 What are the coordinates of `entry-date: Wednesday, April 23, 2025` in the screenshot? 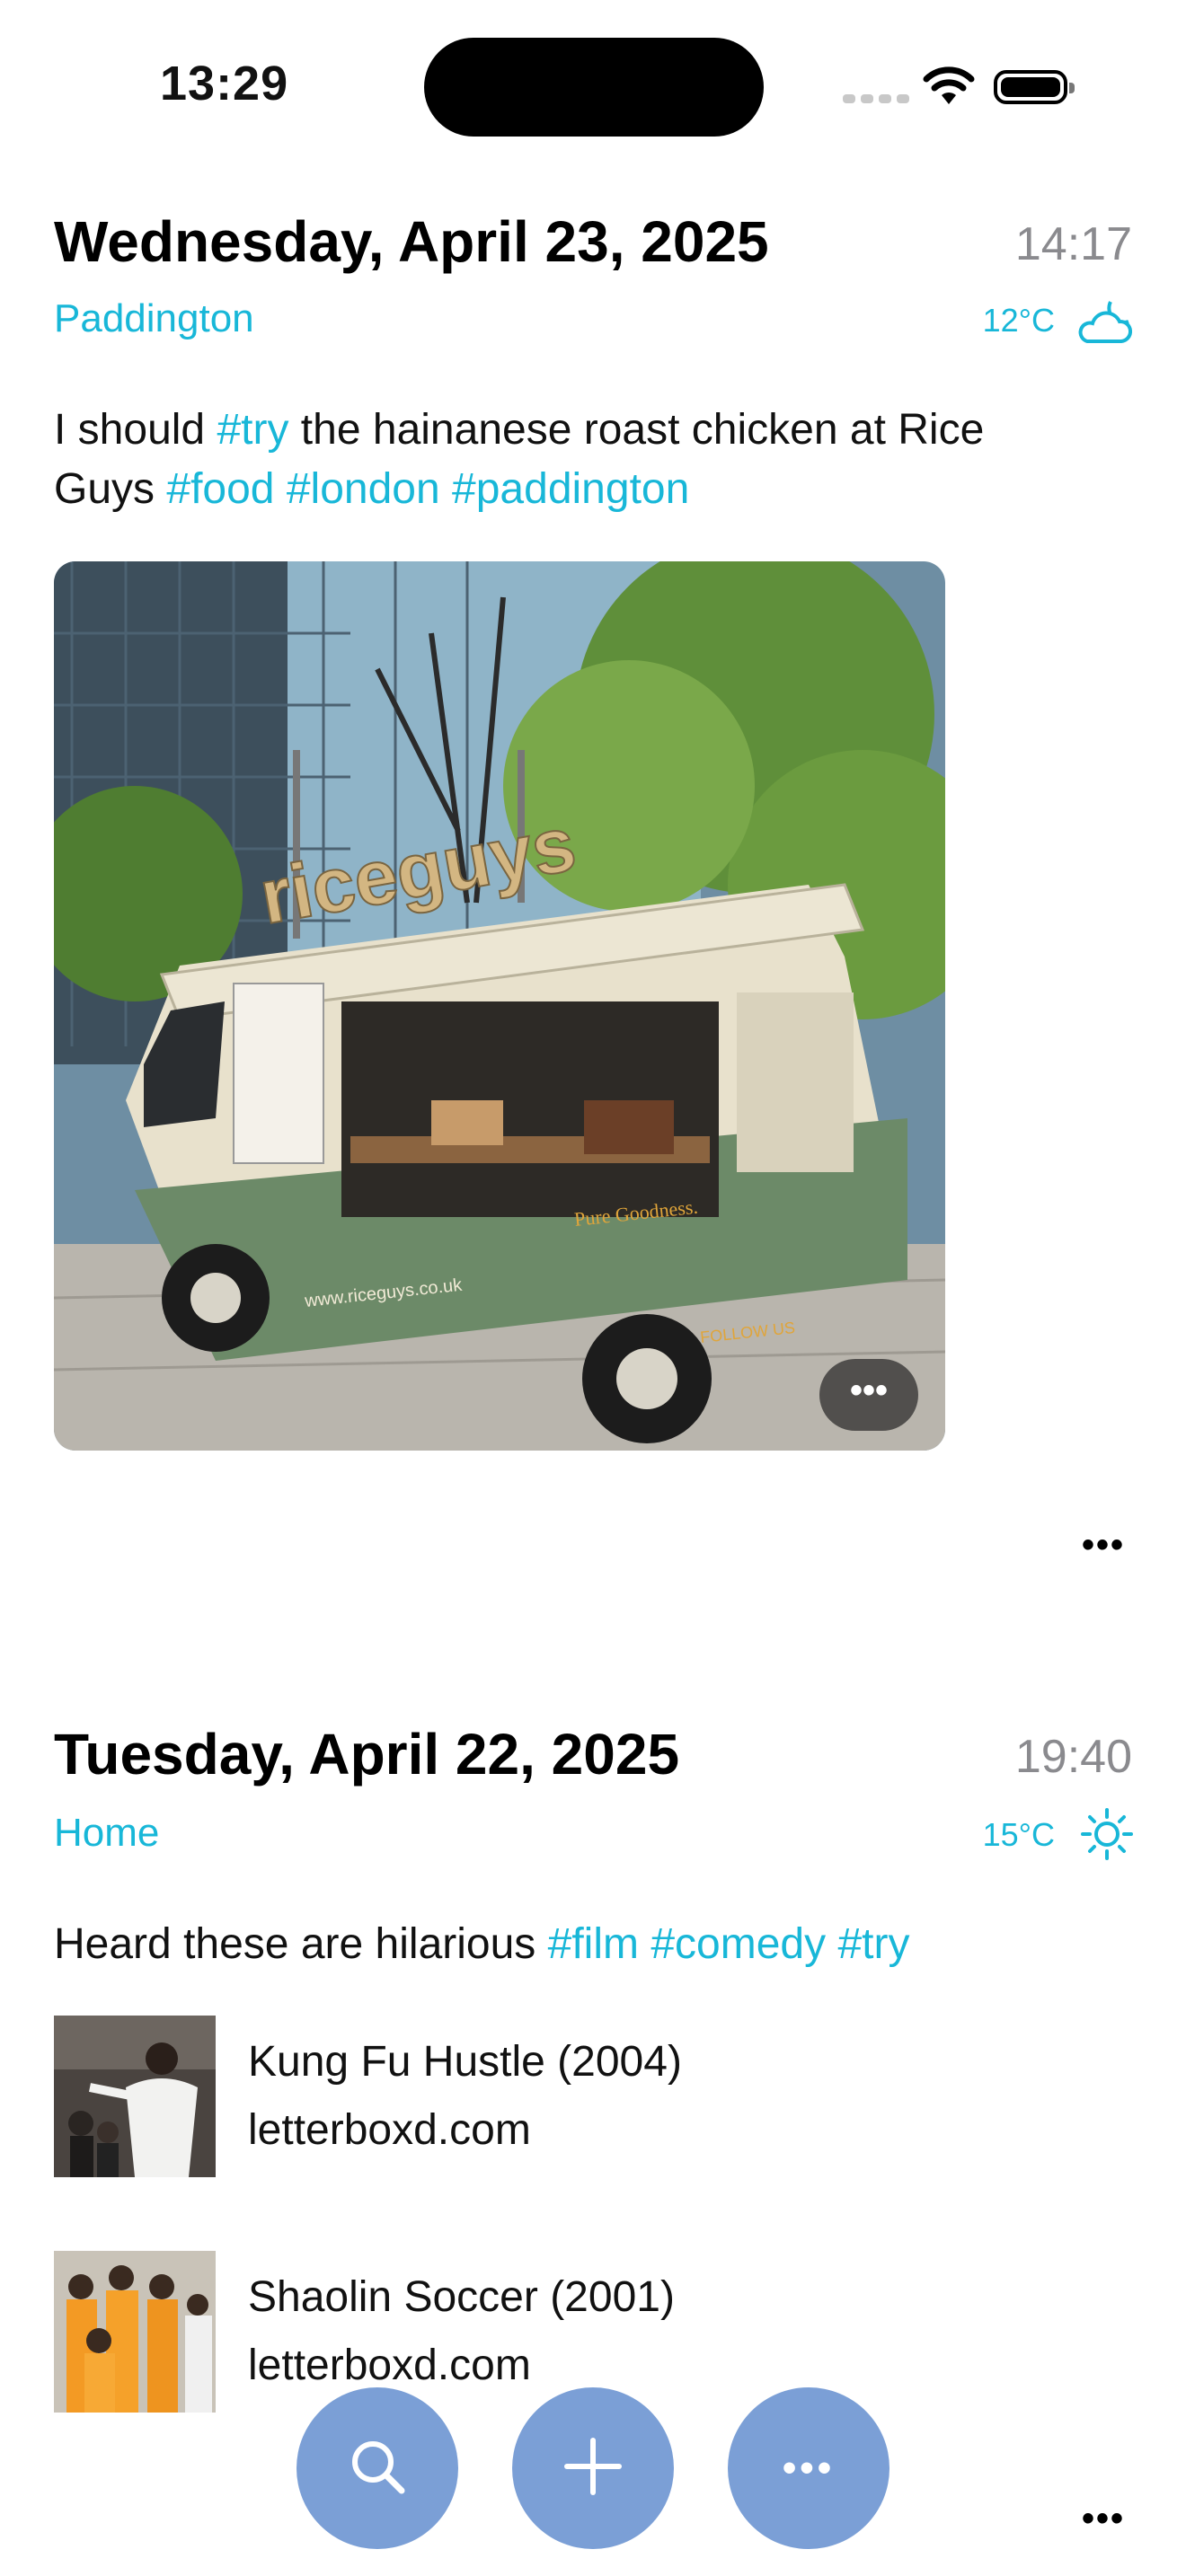 It's located at (411, 241).